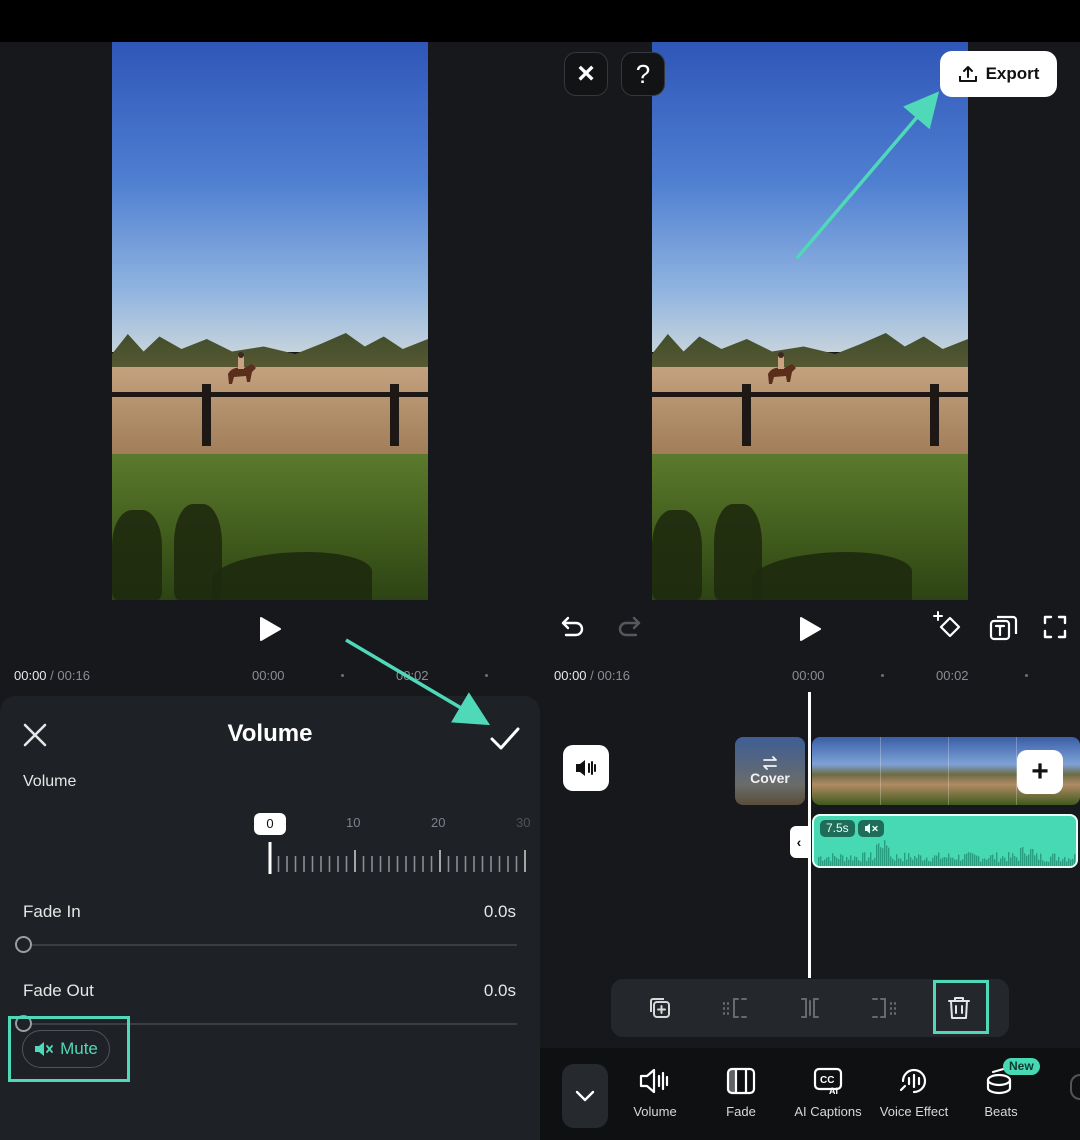 Image resolution: width=1080 pixels, height=1140 pixels. I want to click on split-icon, so click(810, 1008).